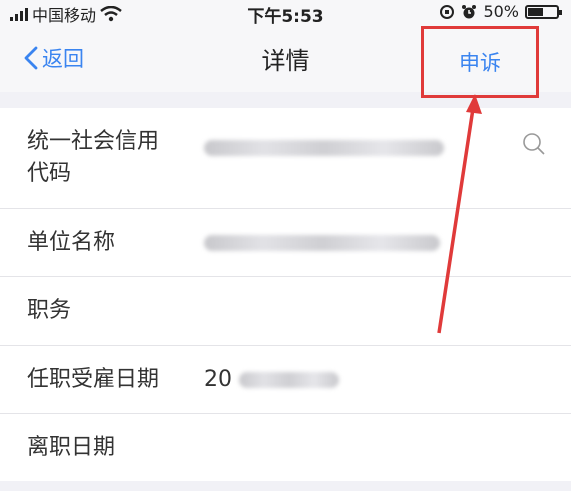 Image resolution: width=571 pixels, height=491 pixels. Describe the element at coordinates (543, 11) in the screenshot. I see `battery-icon` at that location.